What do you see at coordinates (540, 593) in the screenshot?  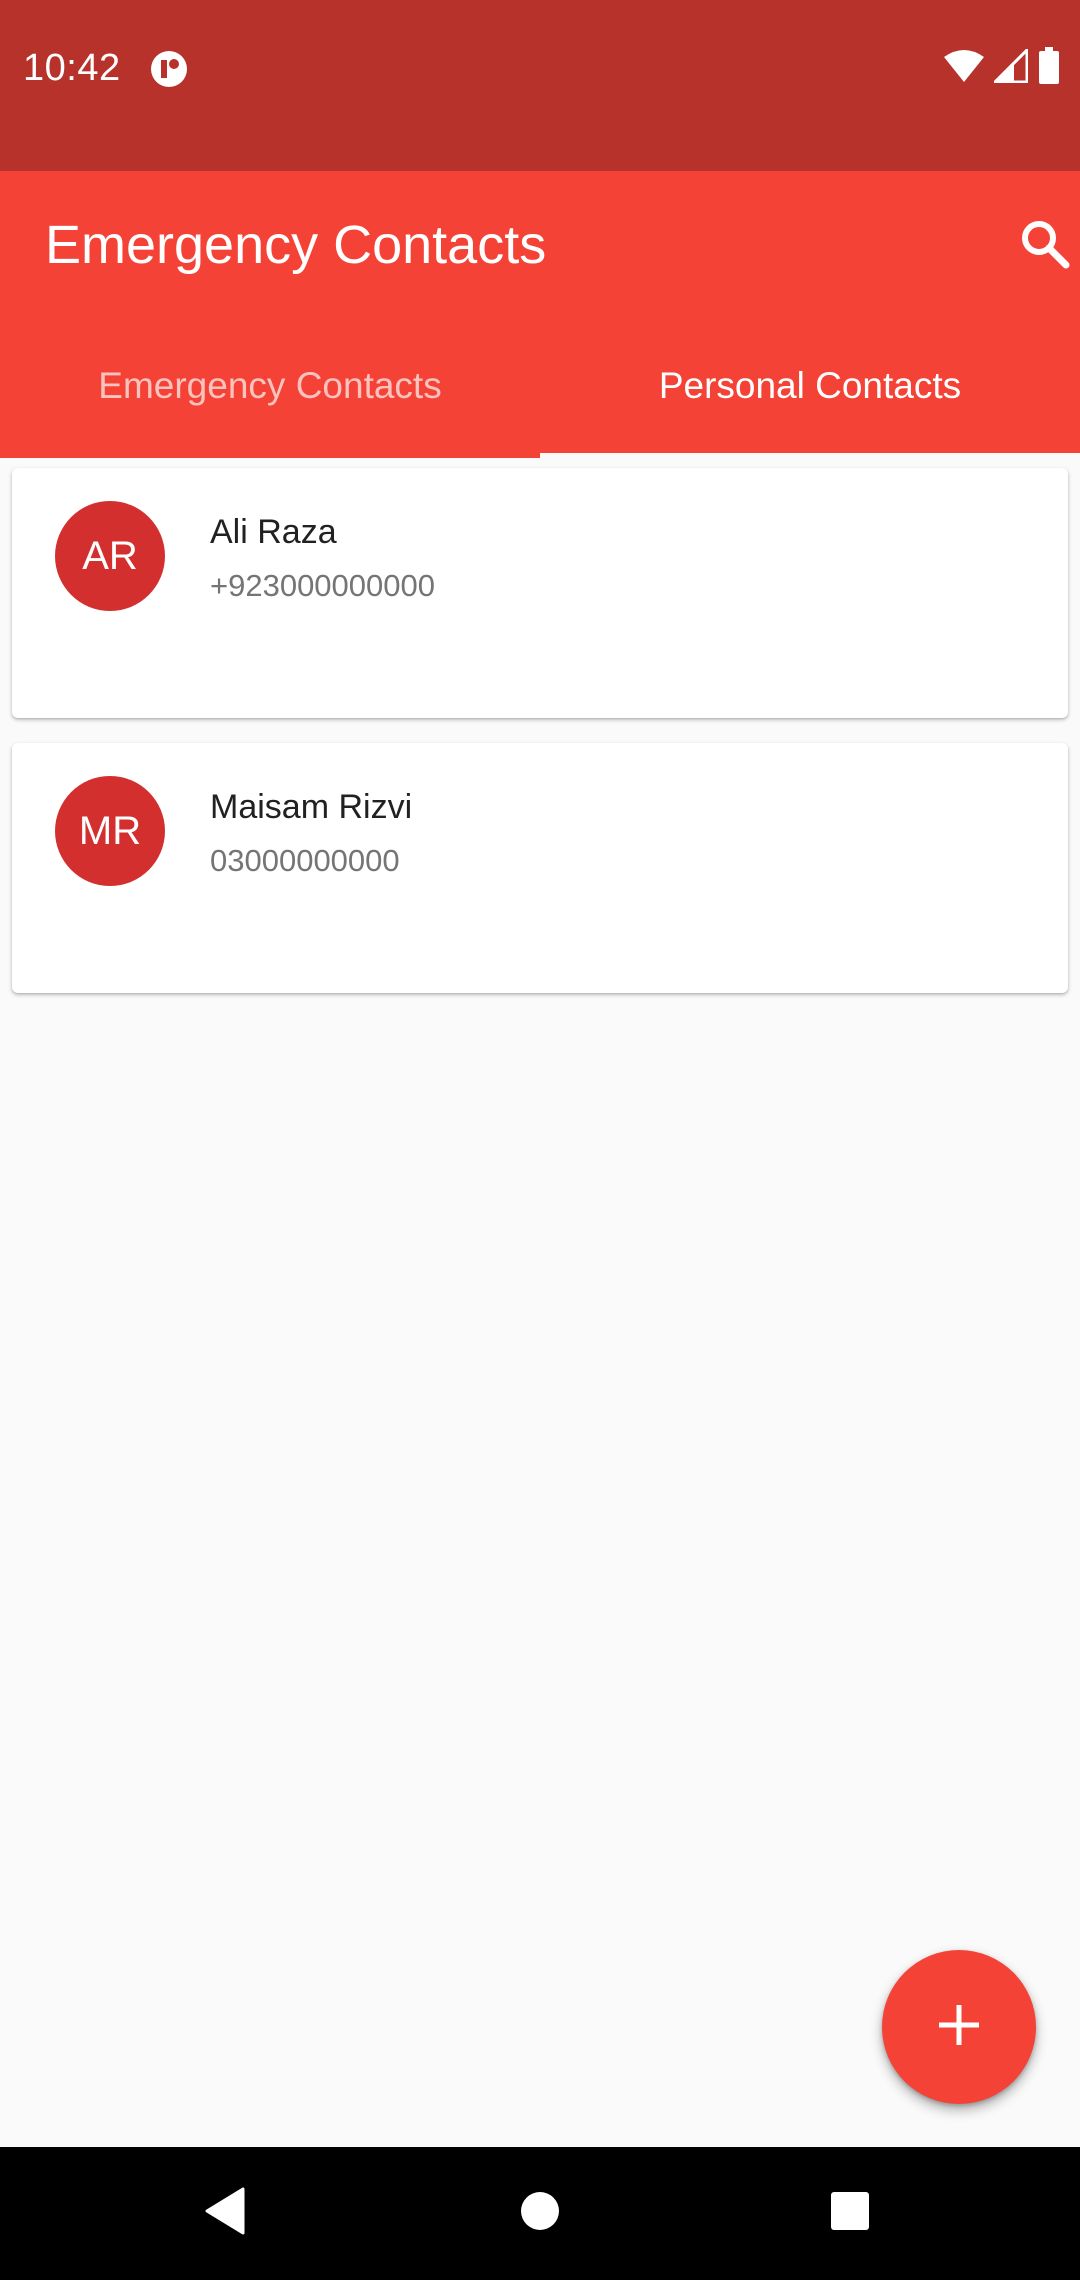 I see `contact-card: AR Ali Raza +923000000000` at bounding box center [540, 593].